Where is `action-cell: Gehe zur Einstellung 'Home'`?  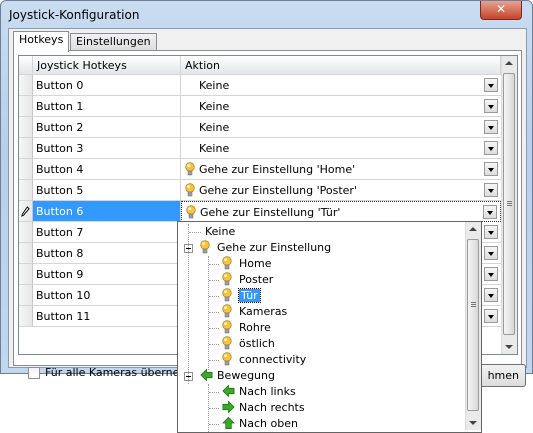 action-cell: Gehe zur Einstellung 'Home' is located at coordinates (341, 169).